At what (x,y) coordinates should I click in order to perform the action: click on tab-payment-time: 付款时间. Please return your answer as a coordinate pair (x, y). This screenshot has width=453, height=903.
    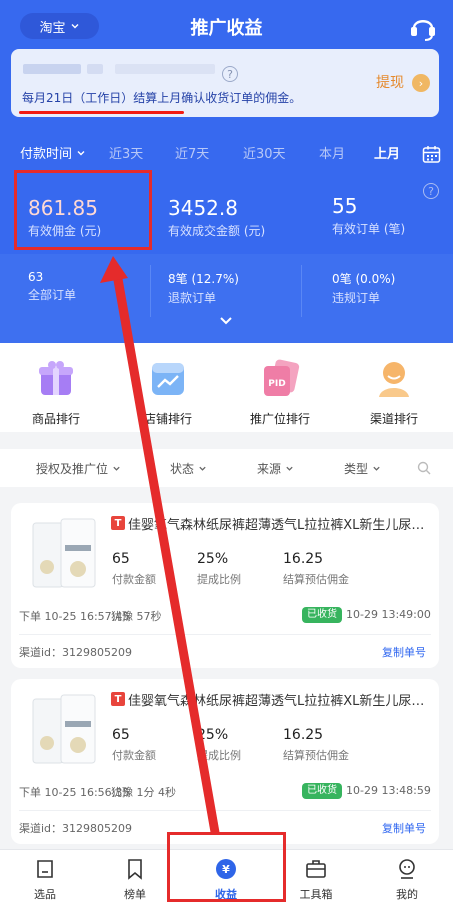
    Looking at the image, I should click on (53, 152).